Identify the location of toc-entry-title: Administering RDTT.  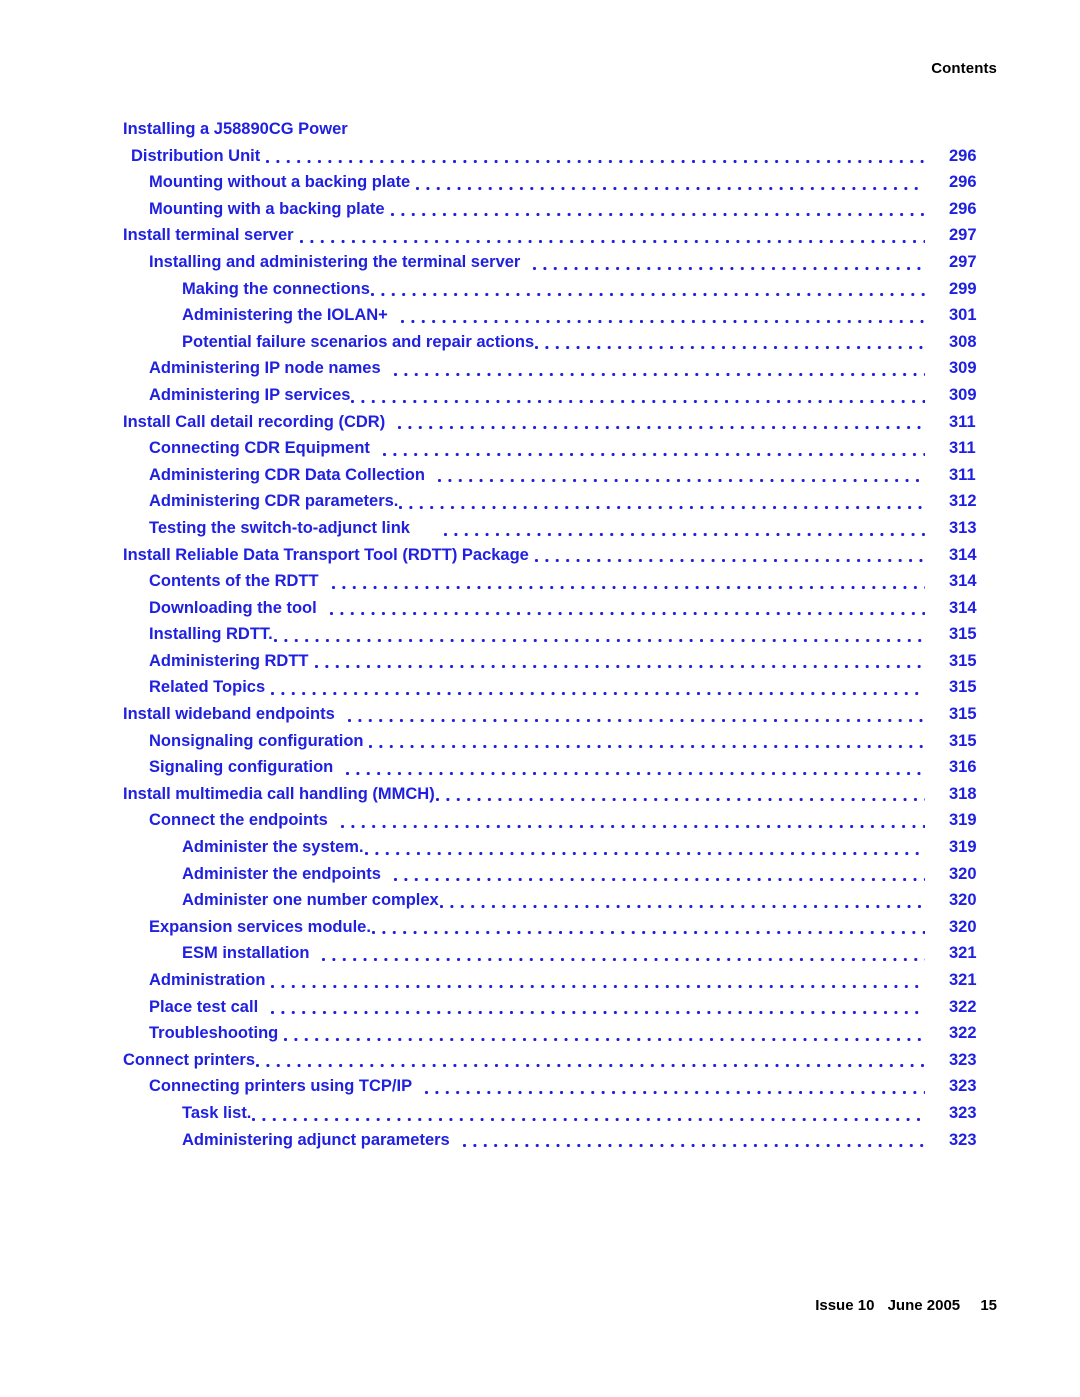
(229, 660).